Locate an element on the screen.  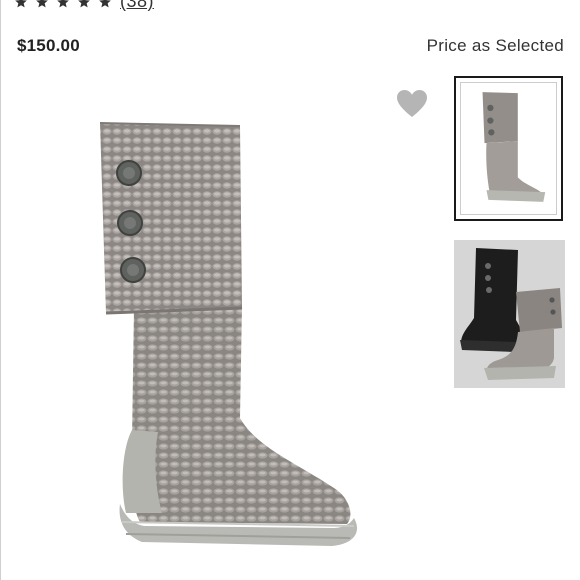
thumbnail-1-frame is located at coordinates (508, 148).